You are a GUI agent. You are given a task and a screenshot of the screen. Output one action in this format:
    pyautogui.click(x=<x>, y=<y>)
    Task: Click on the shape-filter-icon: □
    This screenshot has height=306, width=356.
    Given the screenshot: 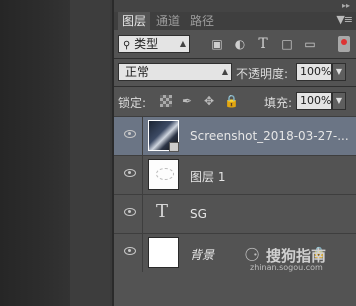 What is the action you would take?
    pyautogui.click(x=287, y=44)
    